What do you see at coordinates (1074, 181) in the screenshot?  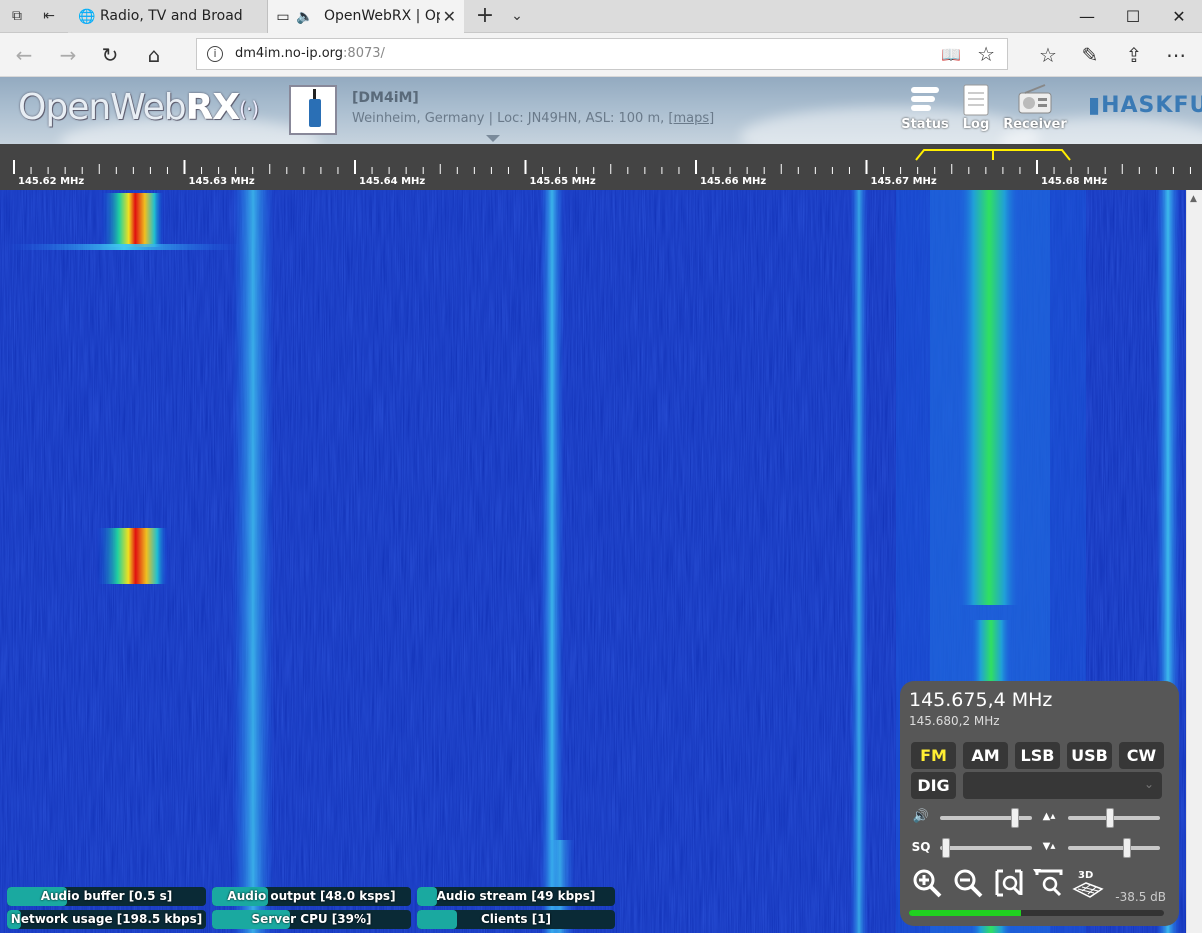 I see `scale-label: 145.68 MHz` at bounding box center [1074, 181].